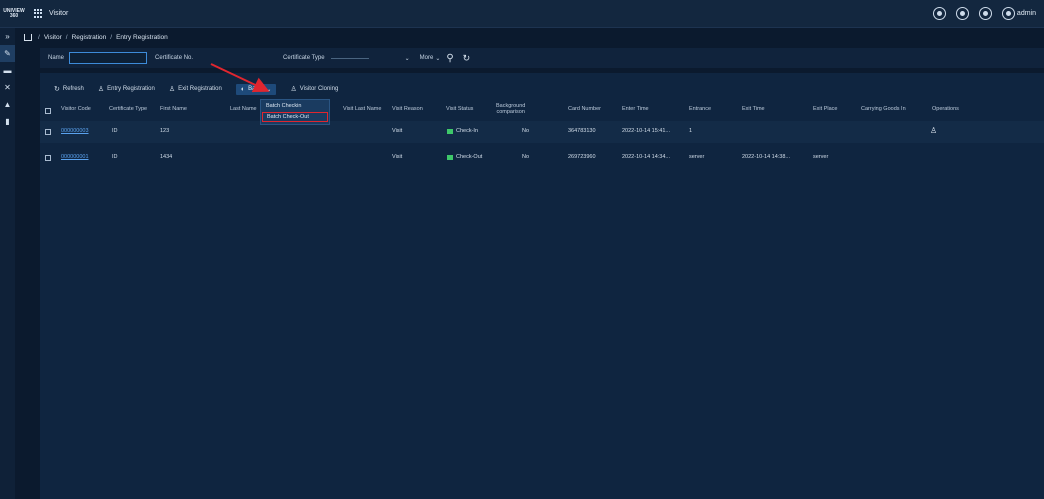 This screenshot has height=499, width=1044. I want to click on refresh-icon: ↻, so click(57, 89).